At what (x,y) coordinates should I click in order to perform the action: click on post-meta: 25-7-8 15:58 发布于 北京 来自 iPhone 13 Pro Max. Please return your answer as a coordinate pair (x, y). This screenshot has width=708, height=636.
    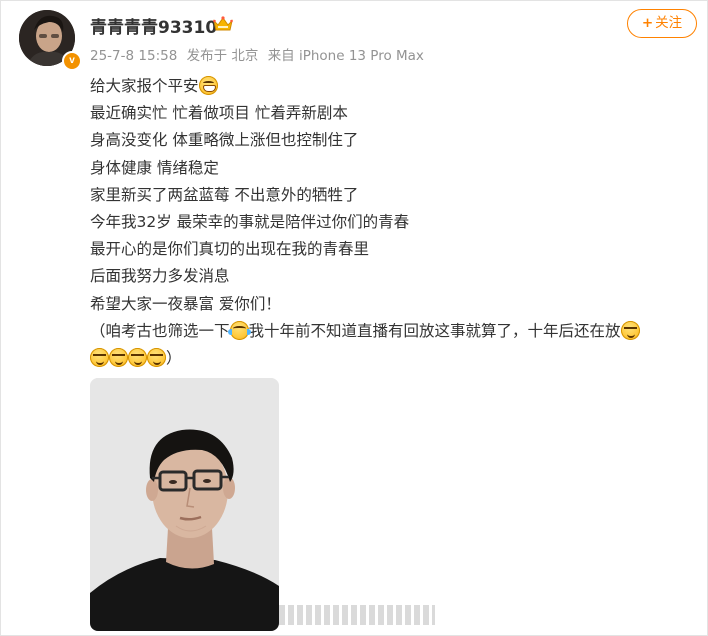
    Looking at the image, I should click on (259, 54).